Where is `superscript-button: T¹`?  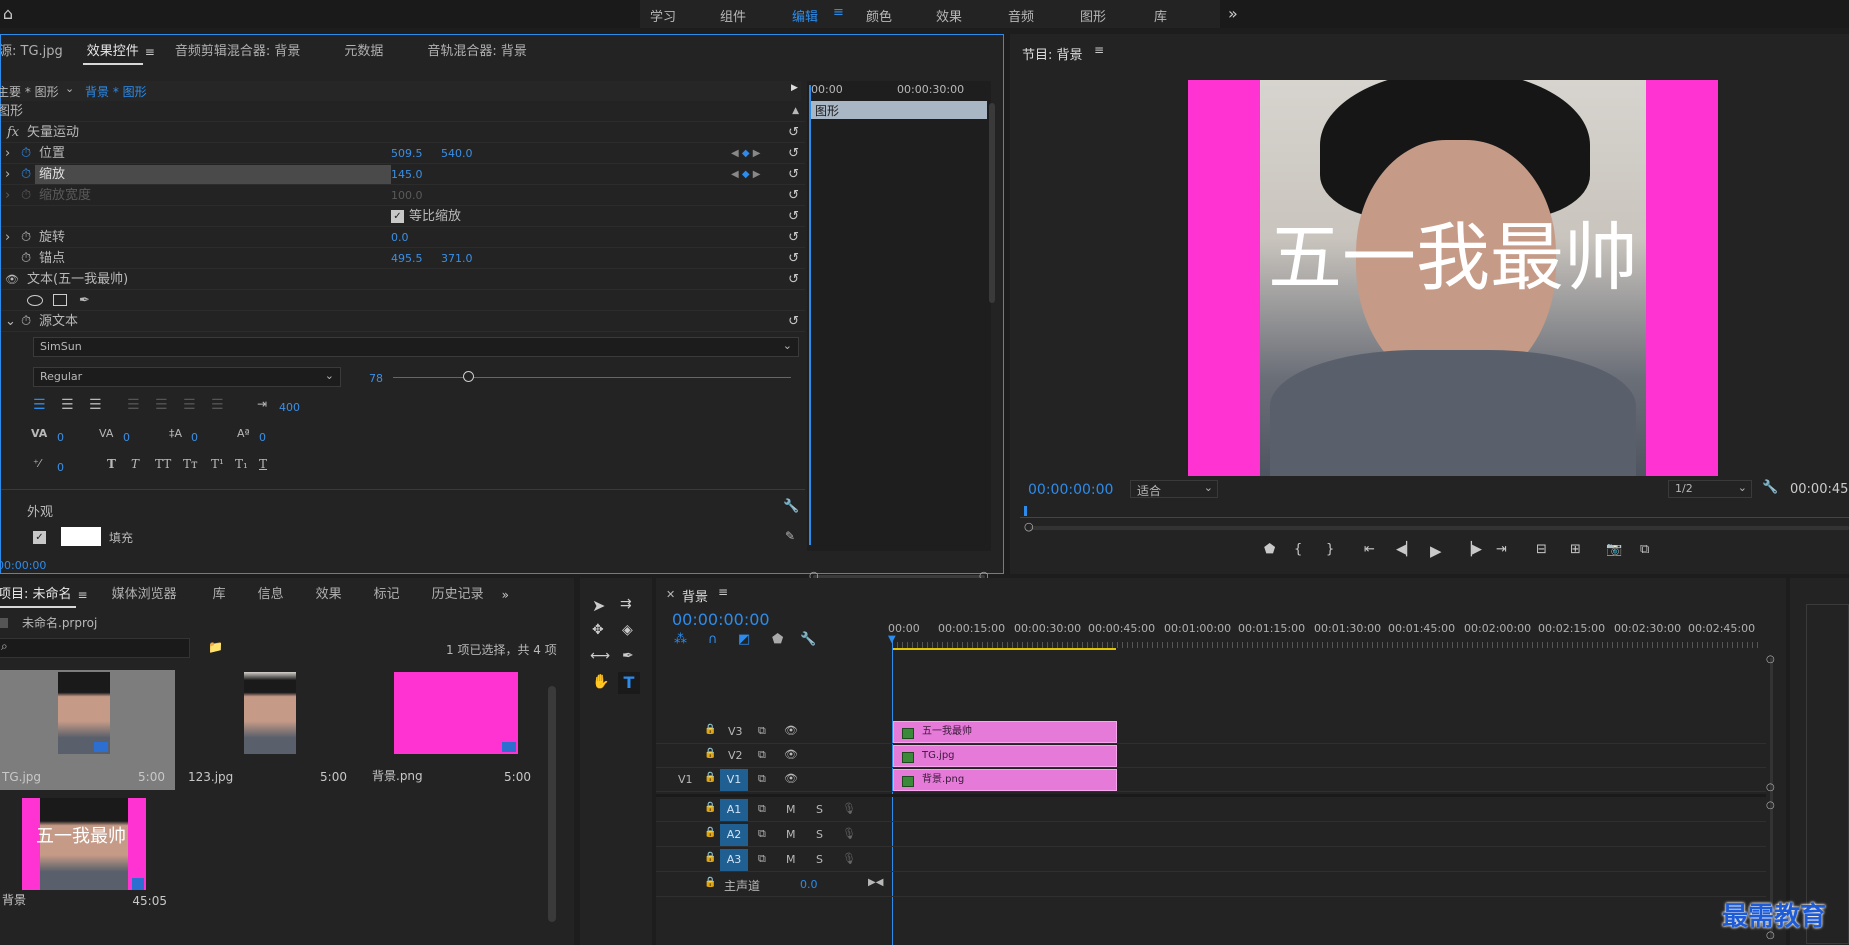 superscript-button: T¹ is located at coordinates (217, 464).